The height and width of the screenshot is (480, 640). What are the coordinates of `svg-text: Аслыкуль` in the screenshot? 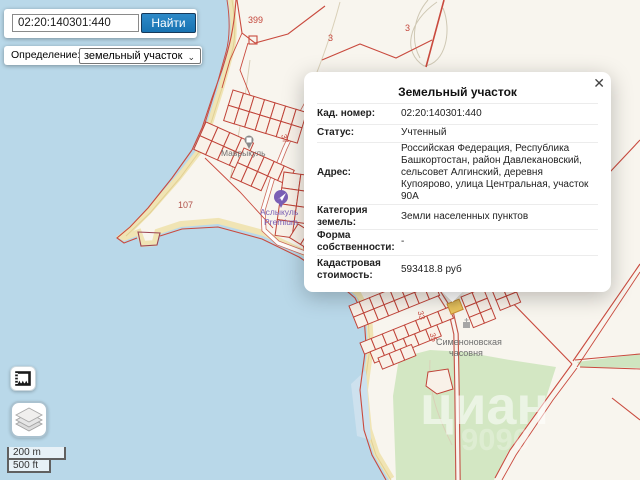 It's located at (279, 212).